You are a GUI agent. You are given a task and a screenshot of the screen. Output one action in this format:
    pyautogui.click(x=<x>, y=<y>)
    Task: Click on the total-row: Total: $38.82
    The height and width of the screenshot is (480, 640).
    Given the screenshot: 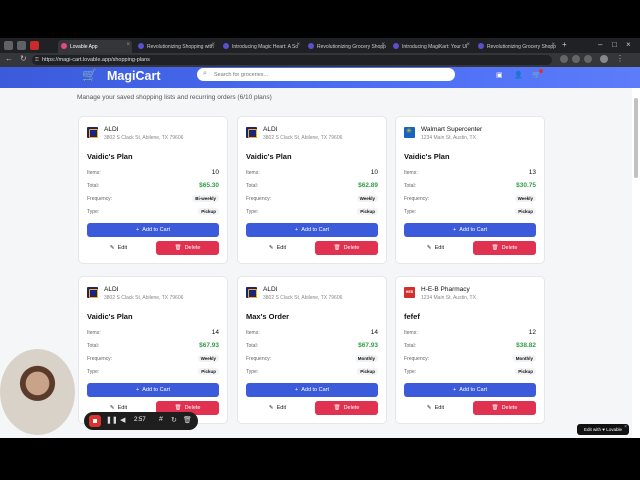 What is the action you would take?
    pyautogui.click(x=470, y=345)
    